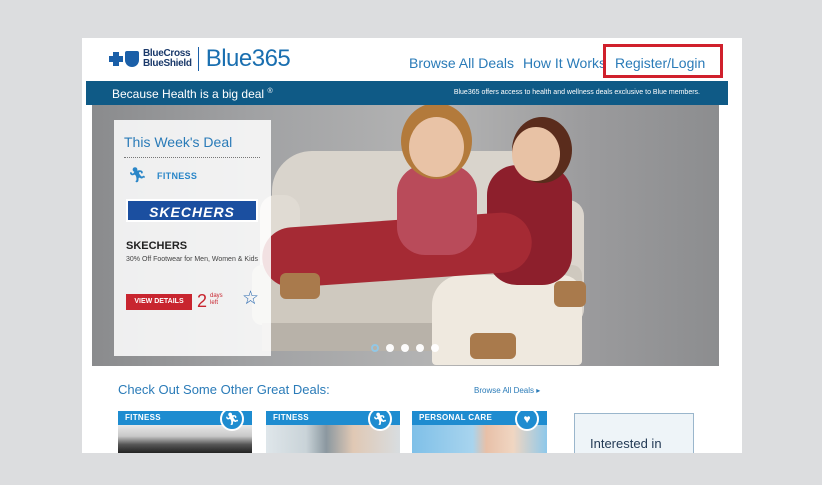 The image size is (822, 485). I want to click on weekly-deal-heading: This Week's Deal, so click(178, 142).